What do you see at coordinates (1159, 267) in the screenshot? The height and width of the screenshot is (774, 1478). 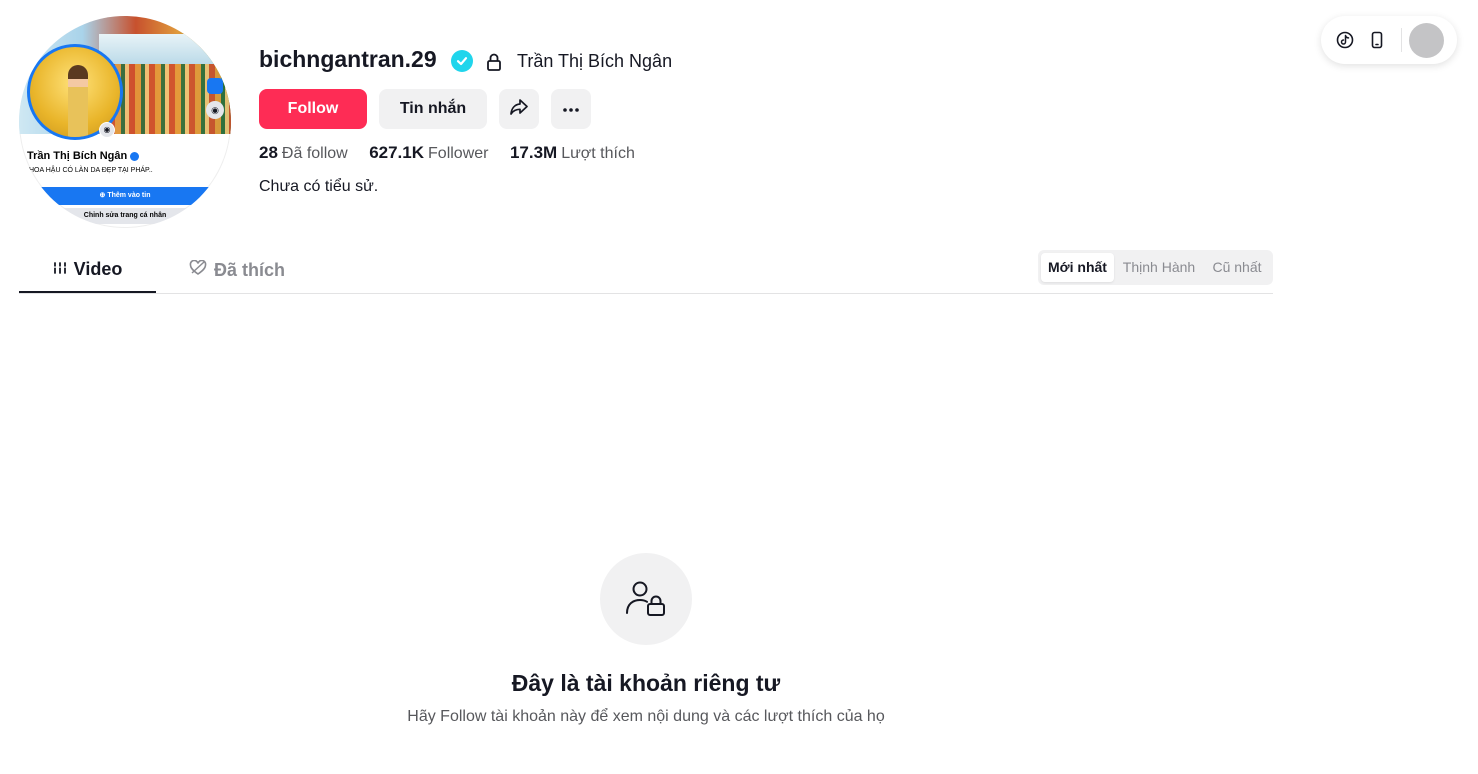 I see `sort-popular: Thịnh Hành` at bounding box center [1159, 267].